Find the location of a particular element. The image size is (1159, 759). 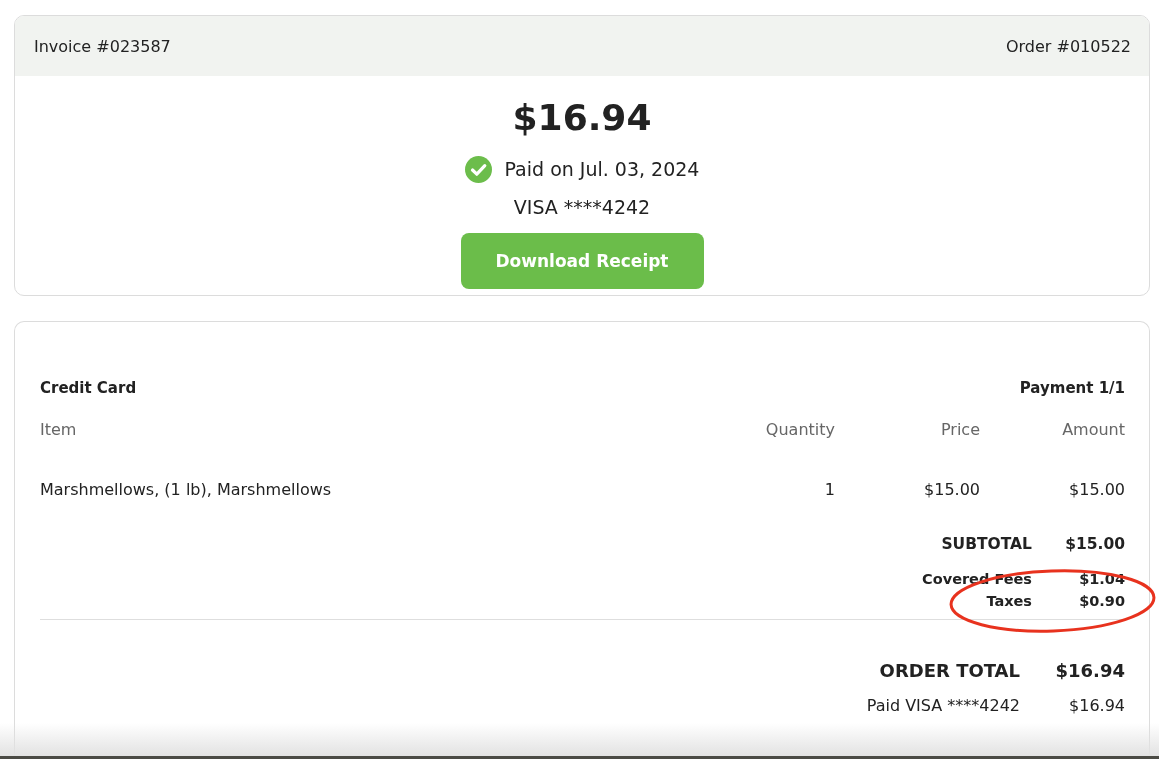

payment-method: Credit Card is located at coordinates (88, 388).